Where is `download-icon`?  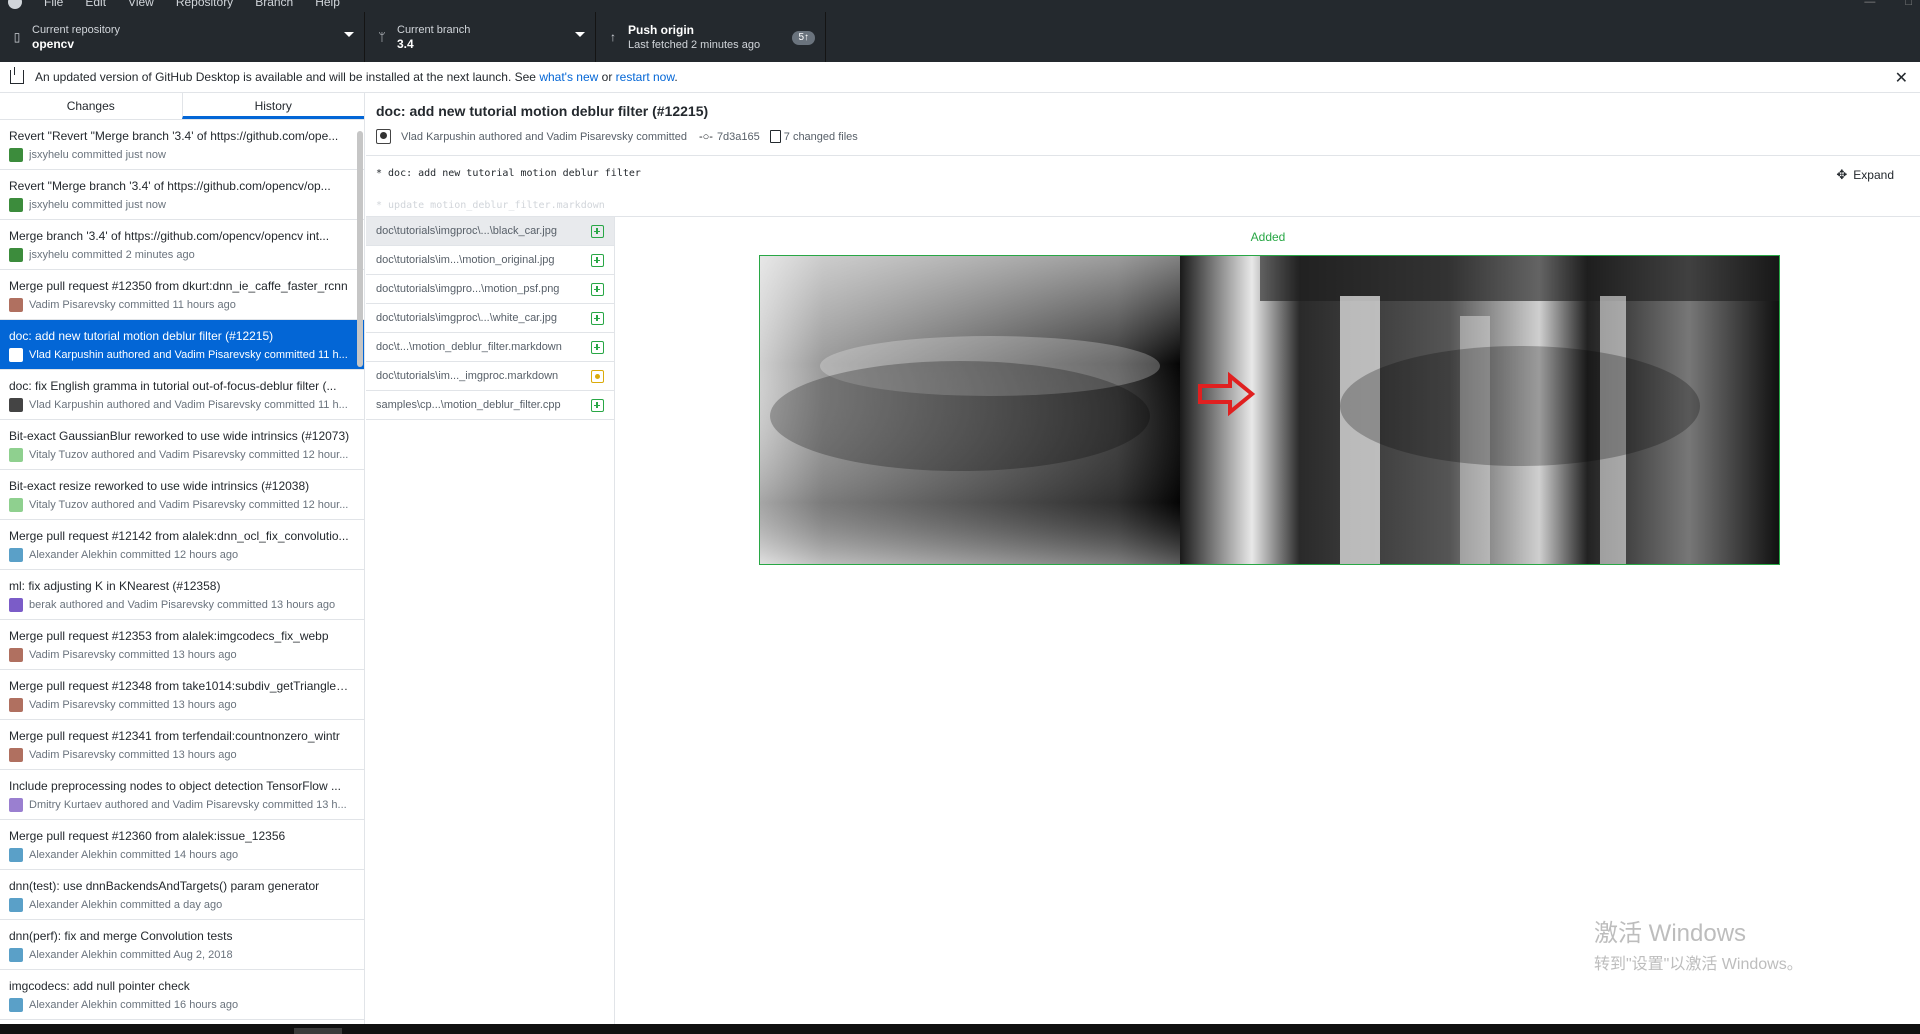 download-icon is located at coordinates (17, 75).